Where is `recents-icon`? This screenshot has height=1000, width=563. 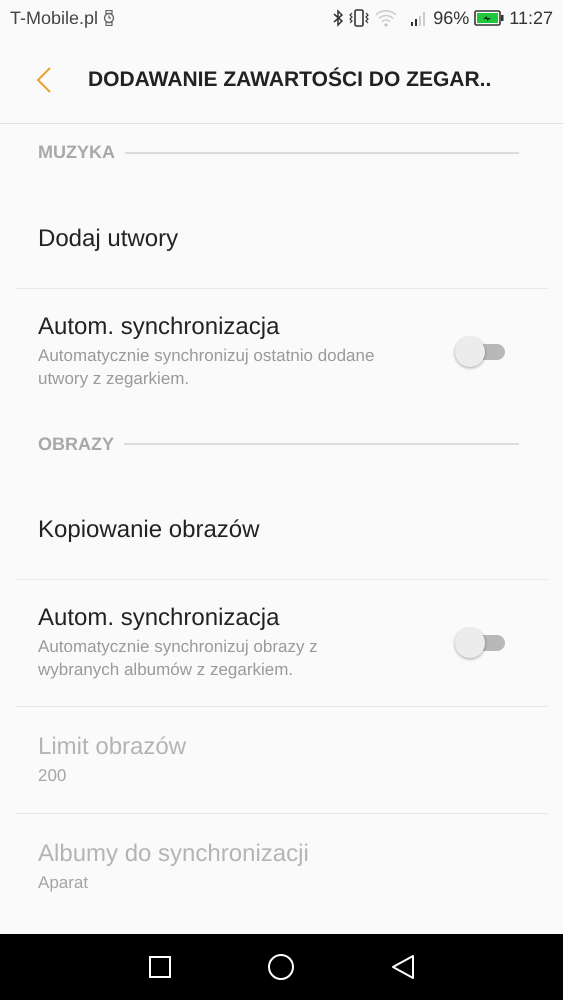 recents-icon is located at coordinates (160, 967).